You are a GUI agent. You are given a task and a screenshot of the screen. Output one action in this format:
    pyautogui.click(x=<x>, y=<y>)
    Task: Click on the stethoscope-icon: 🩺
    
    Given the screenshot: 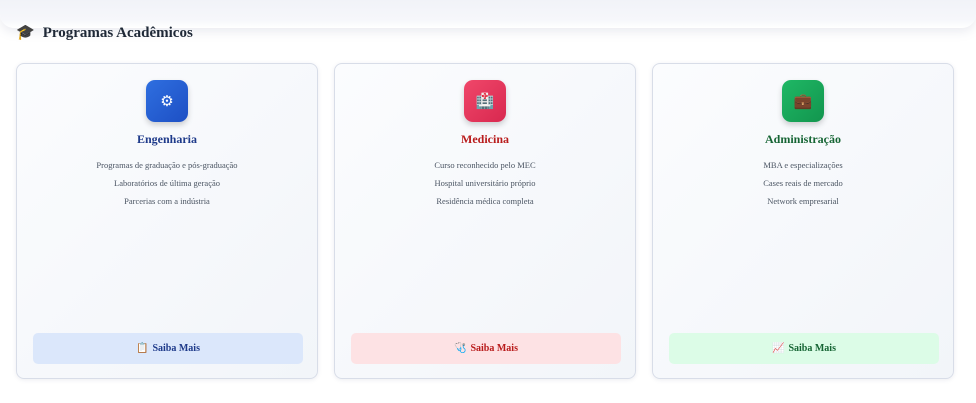 What is the action you would take?
    pyautogui.click(x=460, y=348)
    